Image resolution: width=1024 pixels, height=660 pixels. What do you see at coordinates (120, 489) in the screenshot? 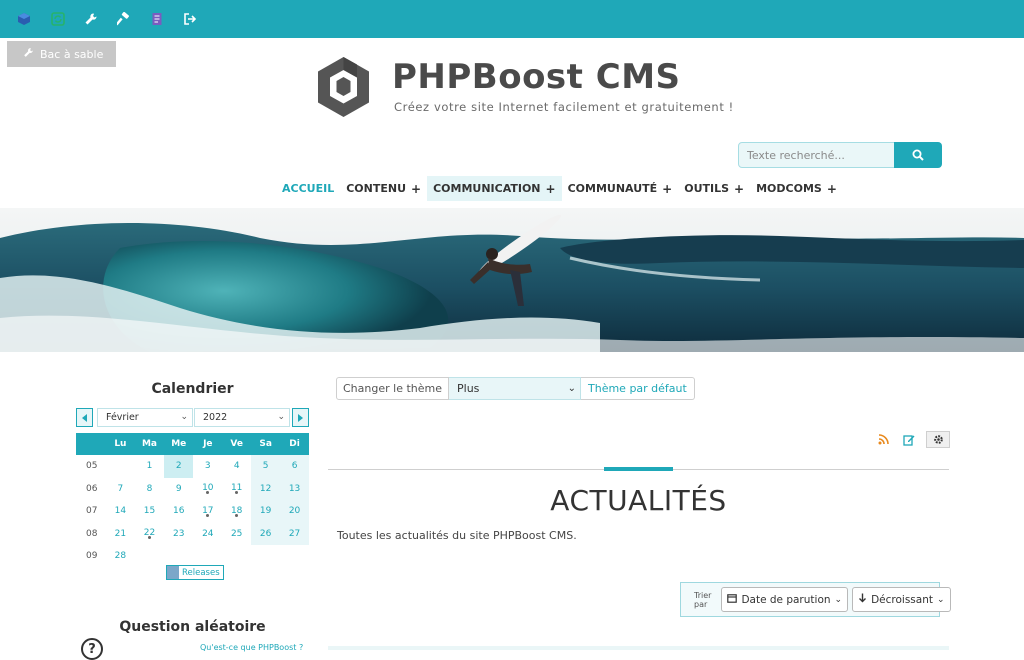
I see `calendar-day: 7` at bounding box center [120, 489].